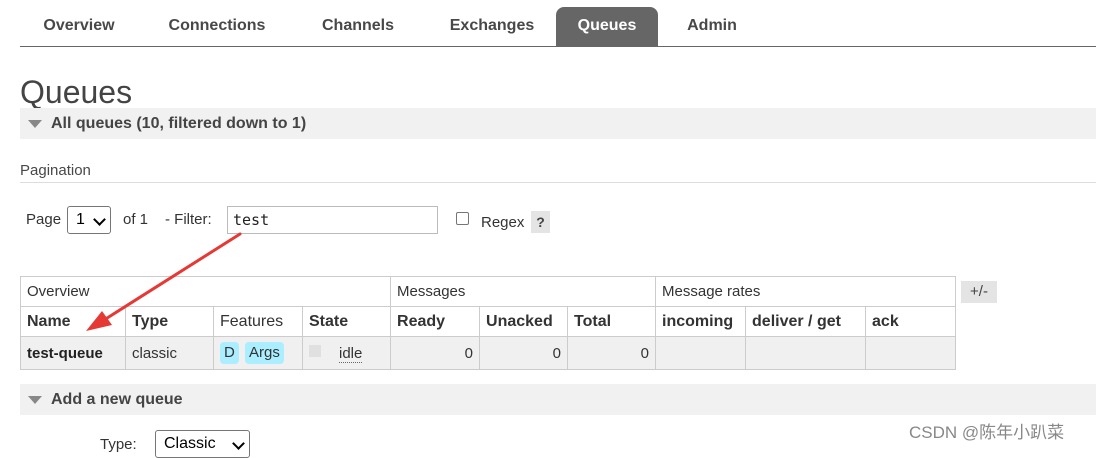 This screenshot has height=458, width=1096. I want to click on col-header-unacked: Unacked, so click(524, 321).